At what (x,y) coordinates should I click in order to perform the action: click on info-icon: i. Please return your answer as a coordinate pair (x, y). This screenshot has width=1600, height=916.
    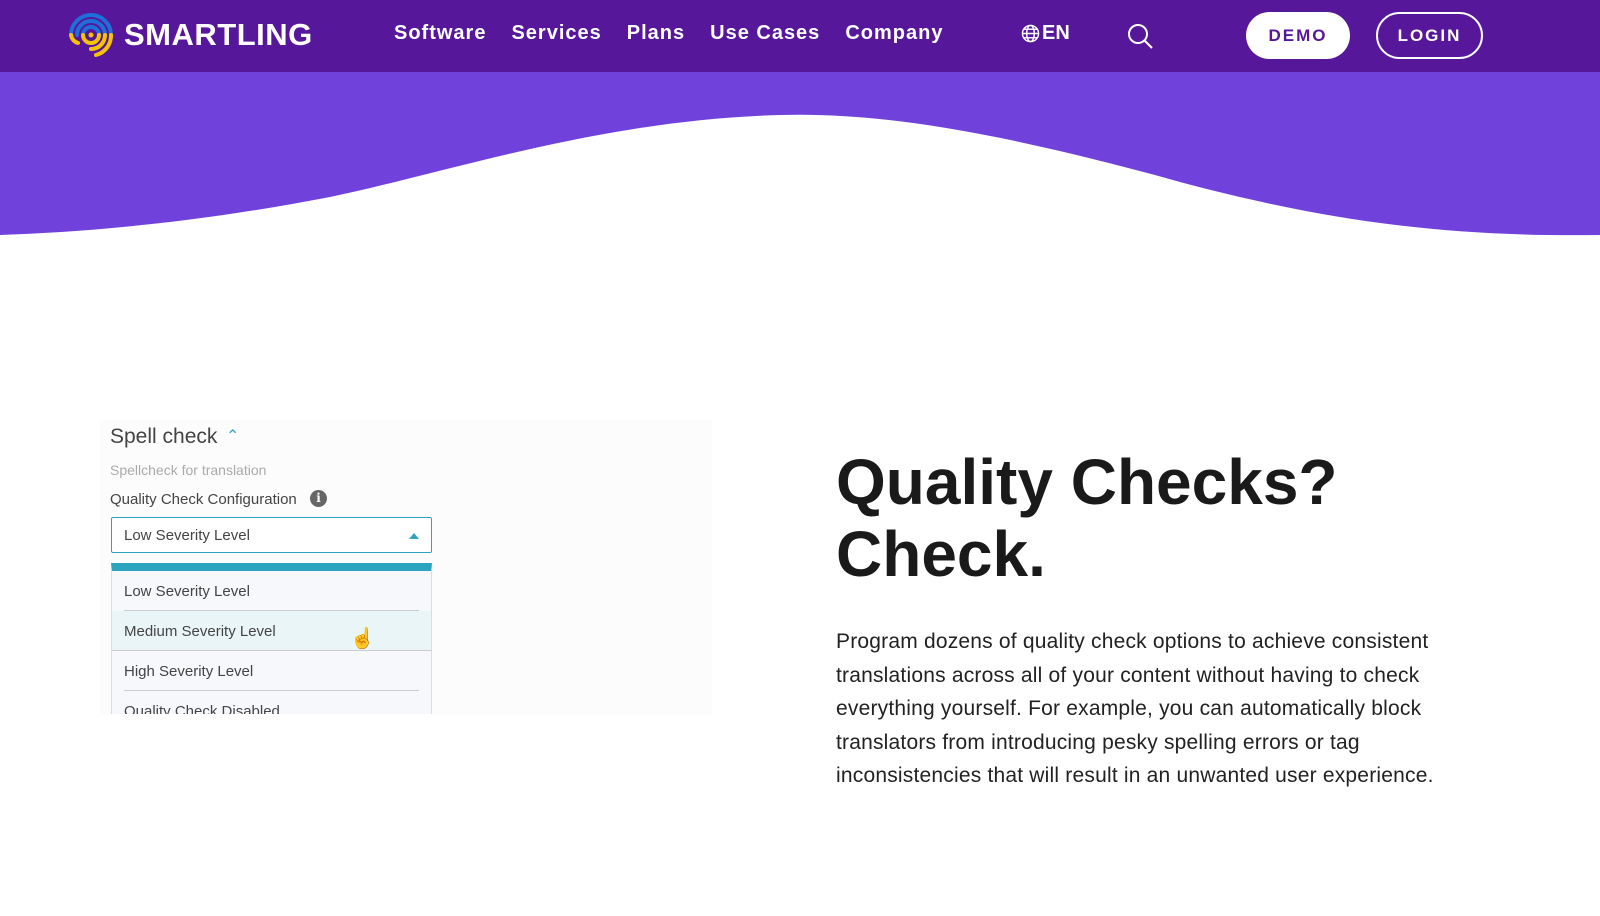
    Looking at the image, I should click on (318, 498).